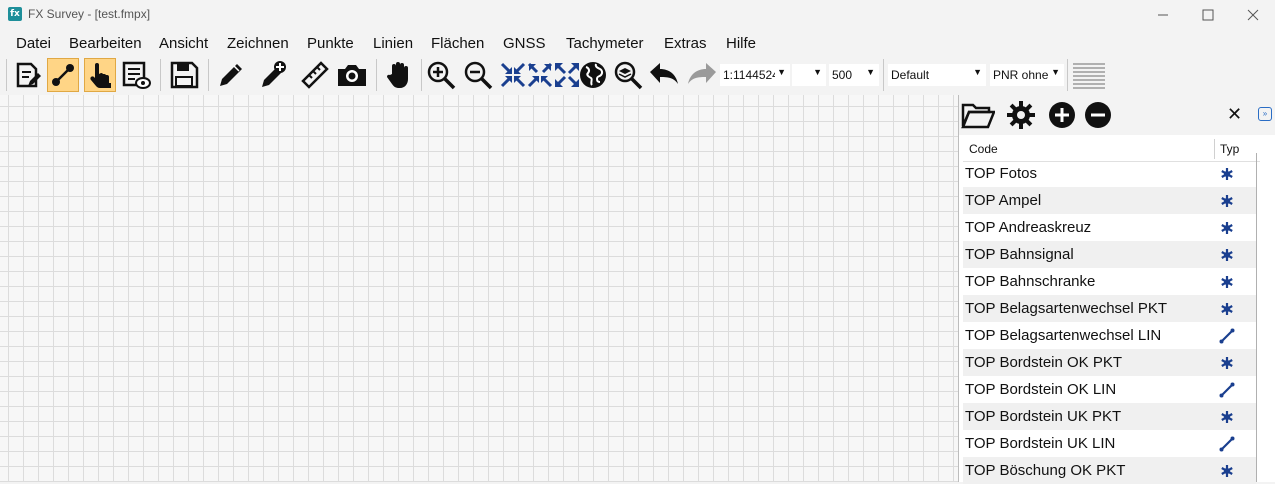 This screenshot has height=484, width=1275. I want to click on menu-hilfe: Hilfe, so click(741, 43).